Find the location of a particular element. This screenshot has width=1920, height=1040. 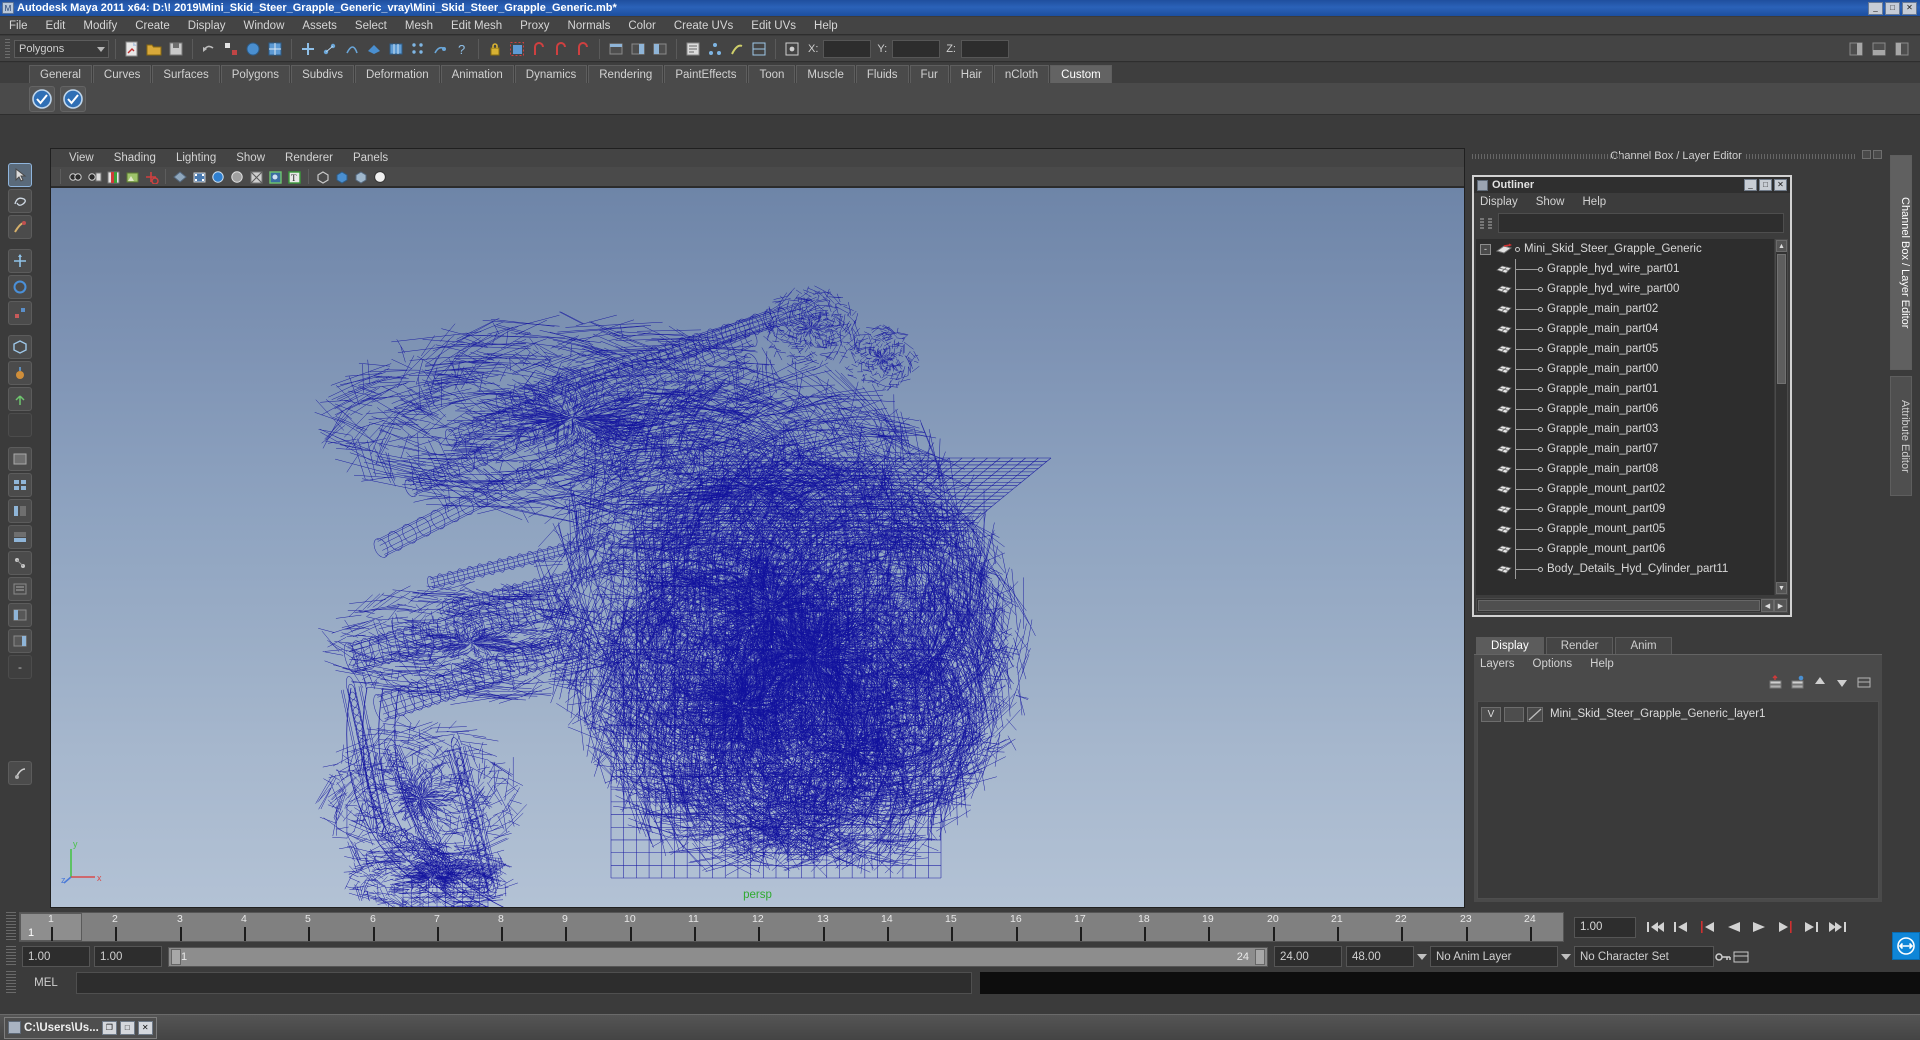

hscroll-right-arrow: ▶ is located at coordinates (1780, 605).